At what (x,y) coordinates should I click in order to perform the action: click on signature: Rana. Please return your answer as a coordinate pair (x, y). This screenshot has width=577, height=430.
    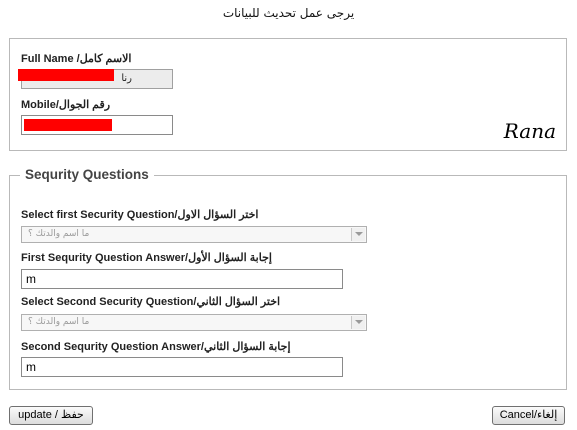
    Looking at the image, I should click on (529, 131).